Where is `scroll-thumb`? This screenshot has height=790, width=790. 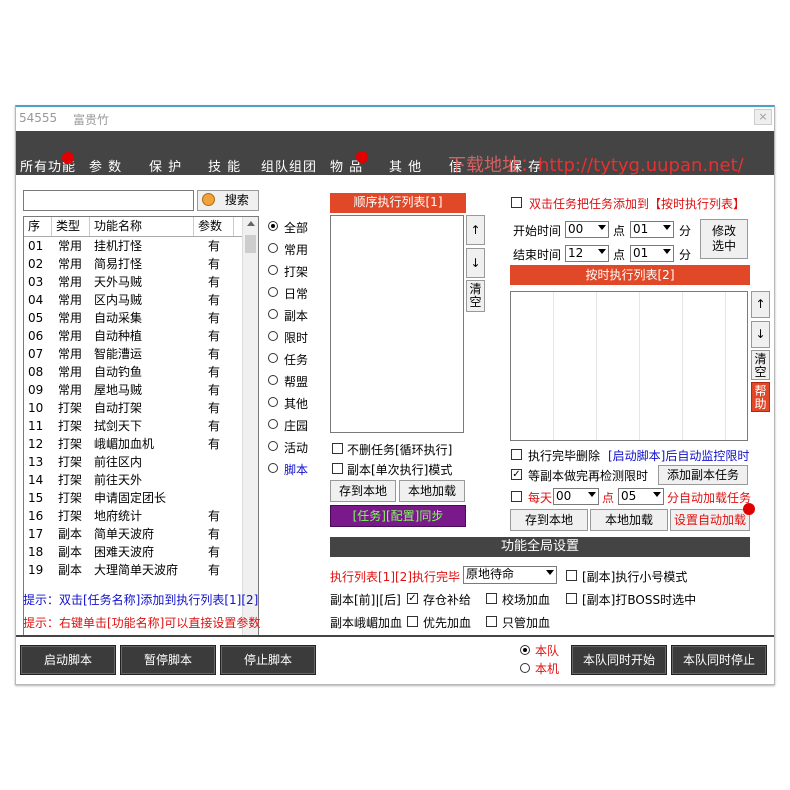 scroll-thumb is located at coordinates (250, 244).